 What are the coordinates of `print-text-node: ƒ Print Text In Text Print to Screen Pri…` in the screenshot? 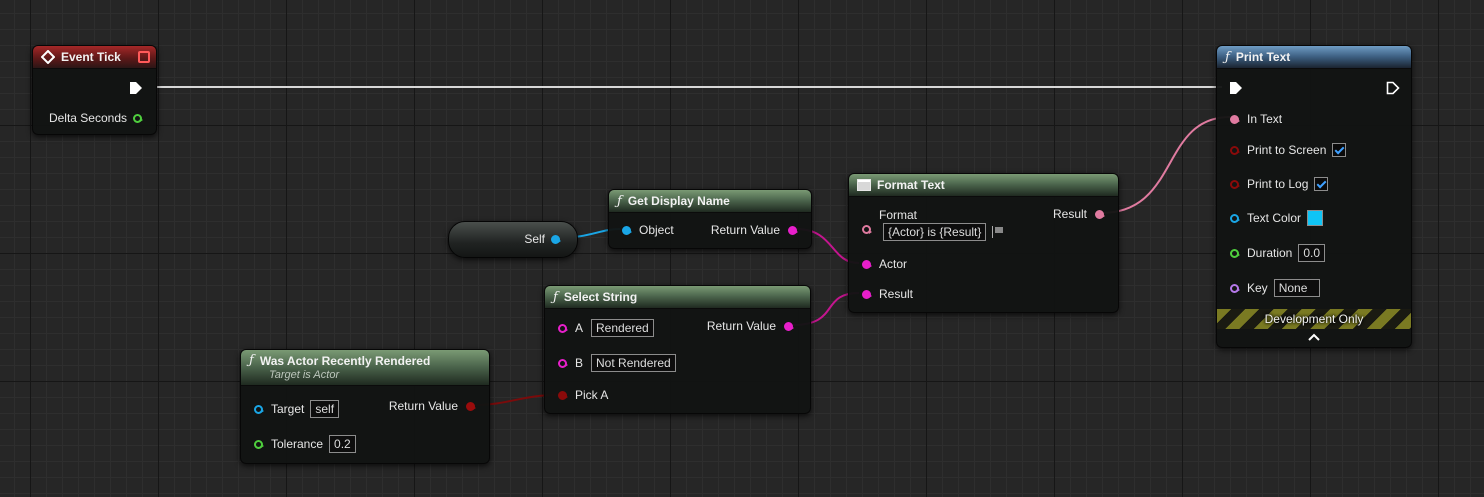 It's located at (1314, 196).